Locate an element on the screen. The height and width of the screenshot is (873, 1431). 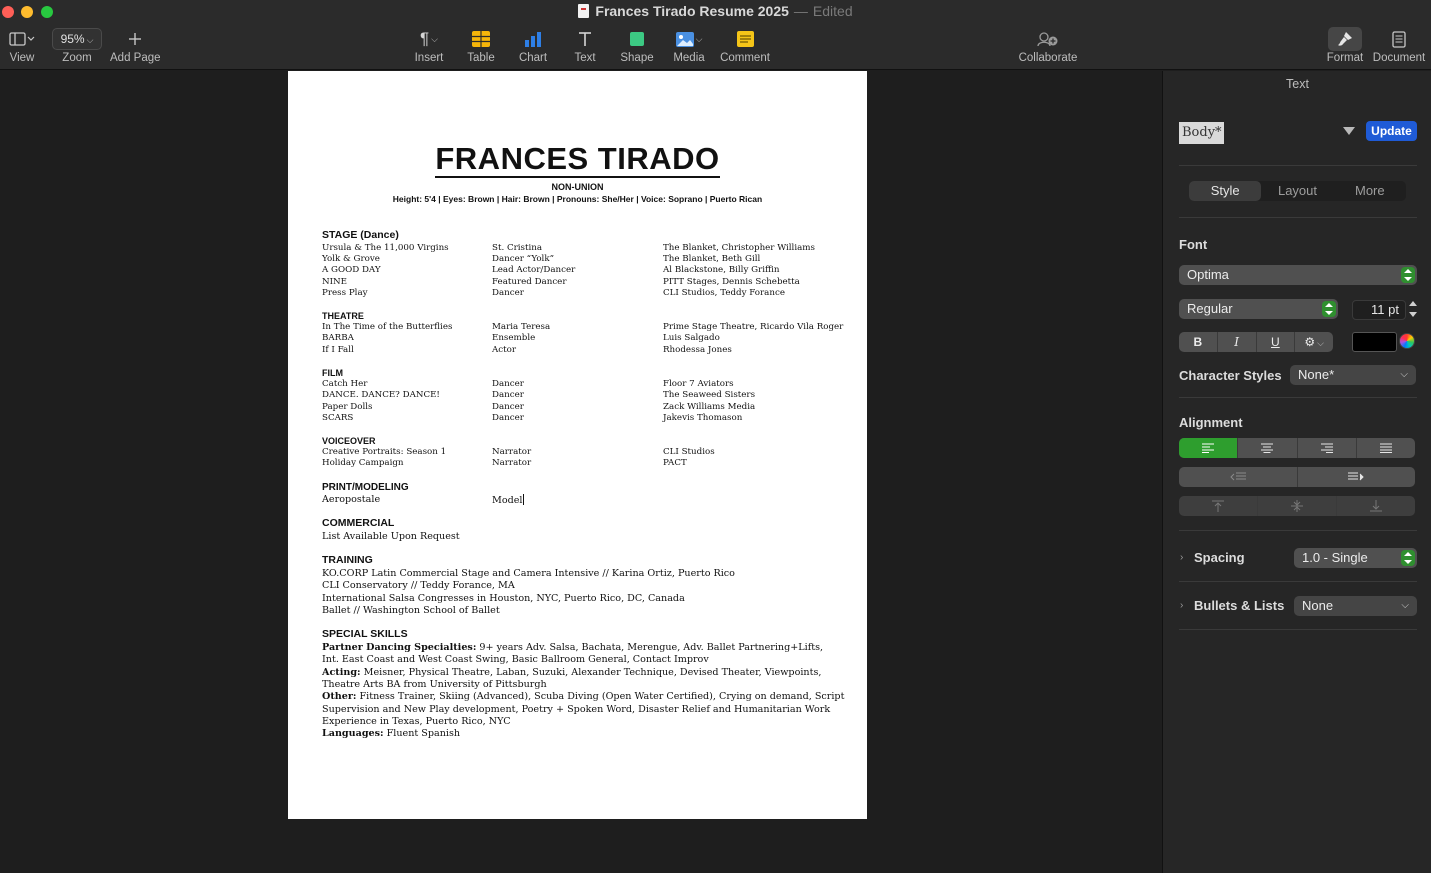
update-style-button: Update is located at coordinates (1391, 131).